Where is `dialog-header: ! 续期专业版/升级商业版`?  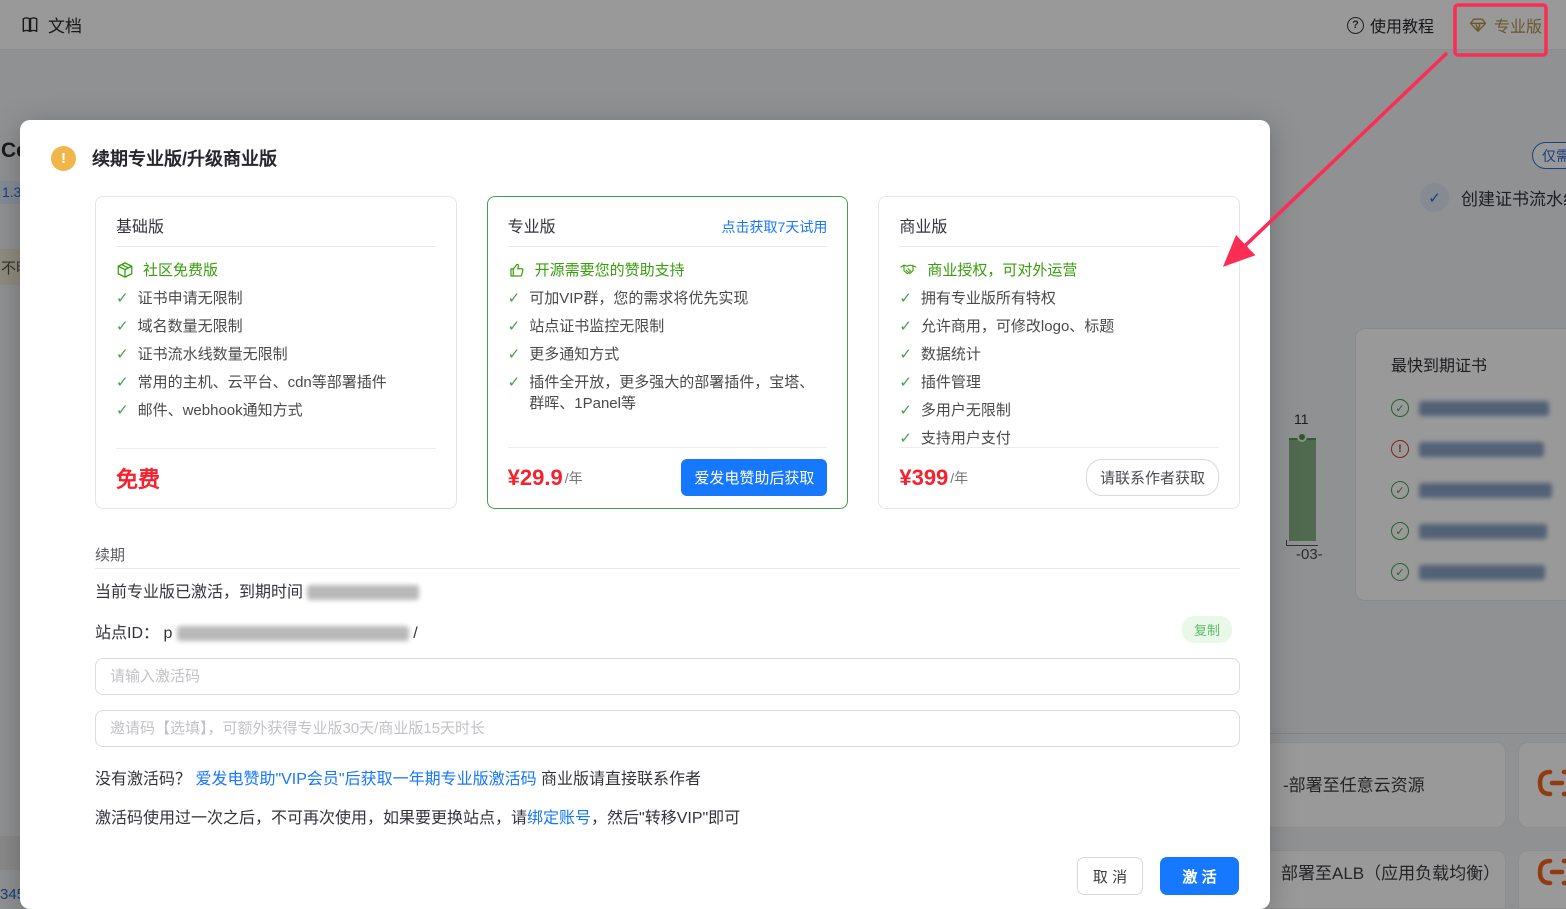 dialog-header: ! 续期专业版/升级商业版 is located at coordinates (164, 158).